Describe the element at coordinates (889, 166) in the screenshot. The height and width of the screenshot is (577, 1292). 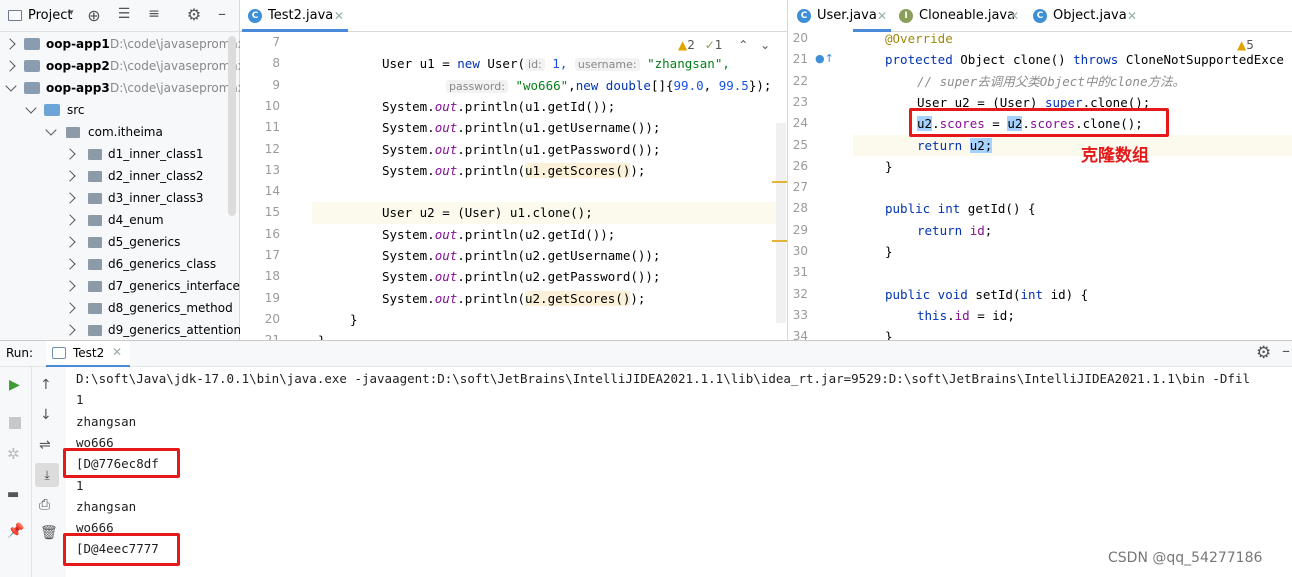
I see `code-line-26: }` at that location.